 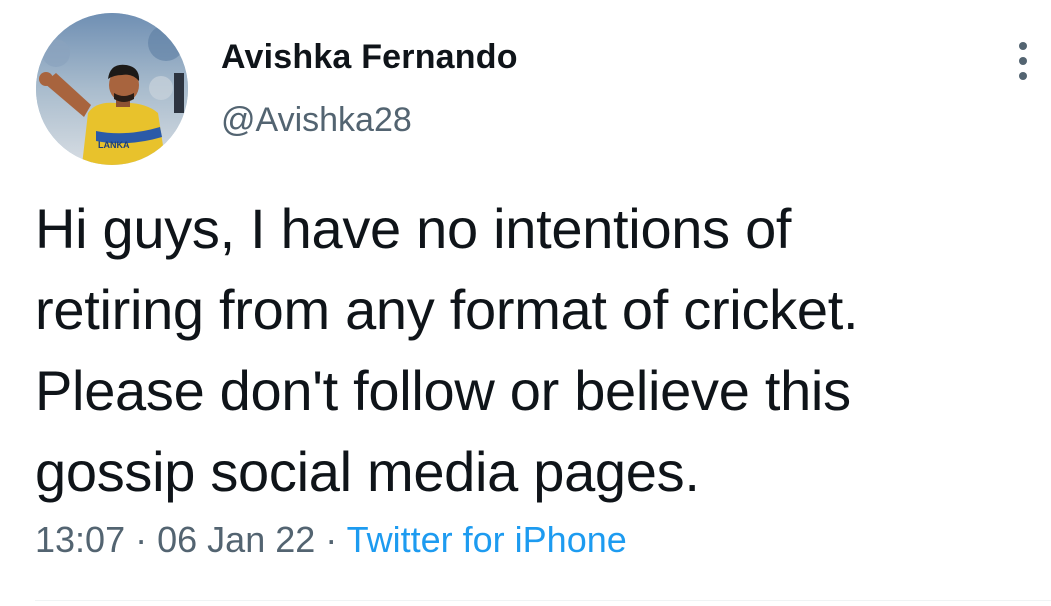 I want to click on tweet-date: 06 Jan 22, so click(x=236, y=539).